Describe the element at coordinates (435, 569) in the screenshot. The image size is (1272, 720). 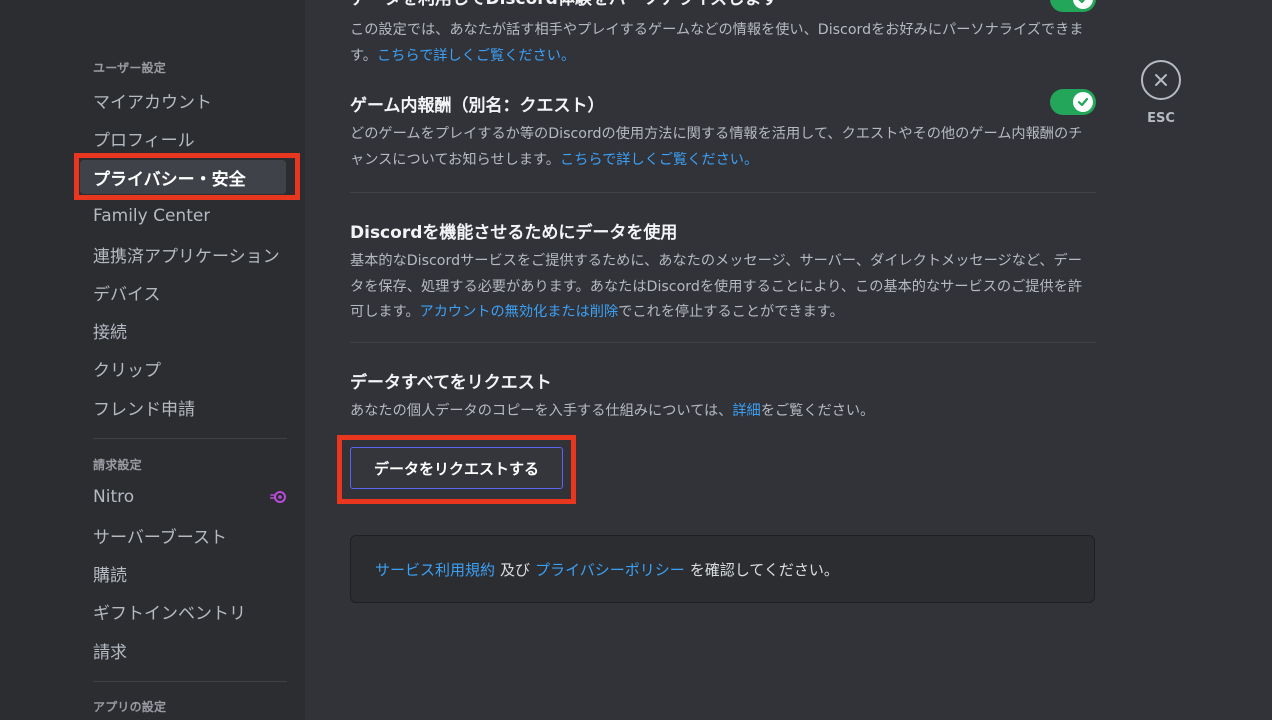
I see `terms-of-service-link: サービス利用規約` at that location.